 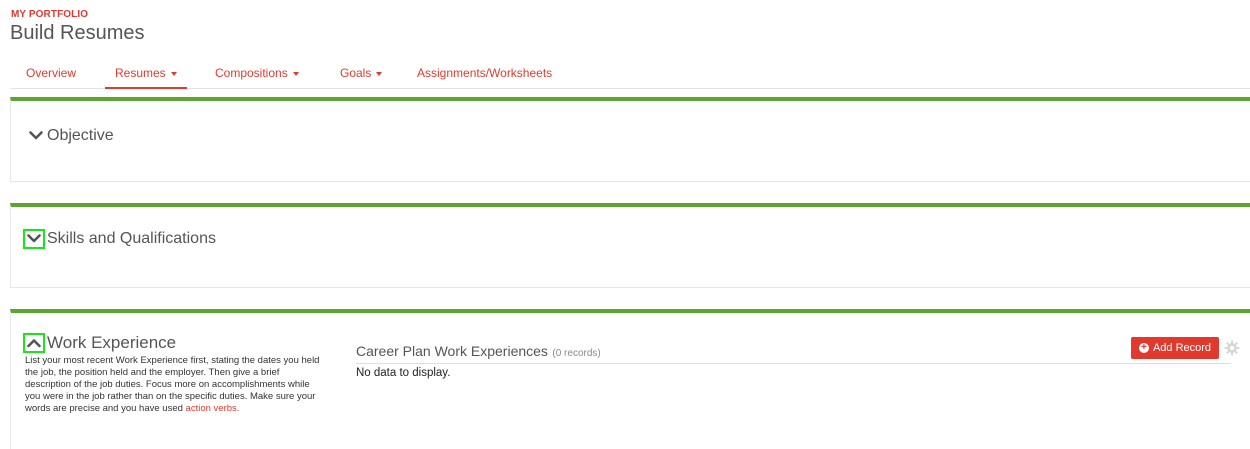 What do you see at coordinates (576, 353) in the screenshot?
I see `records-count: (0 records)` at bounding box center [576, 353].